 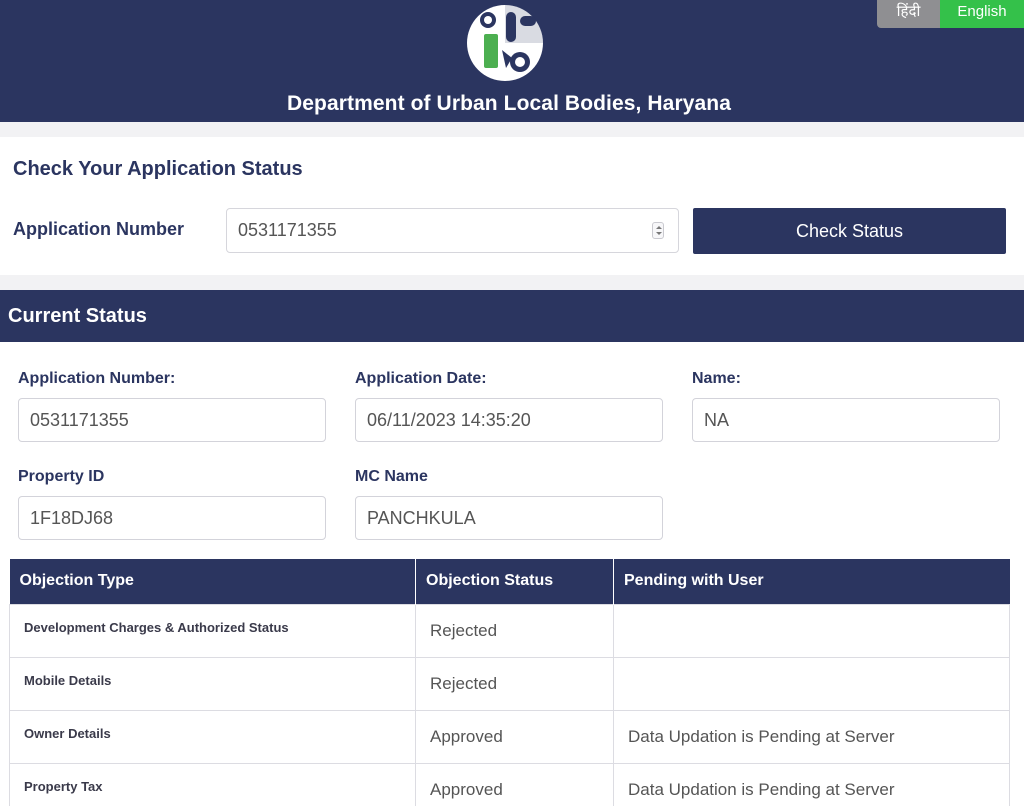 I want to click on language-hindi-button: हिंदी, so click(x=908, y=14).